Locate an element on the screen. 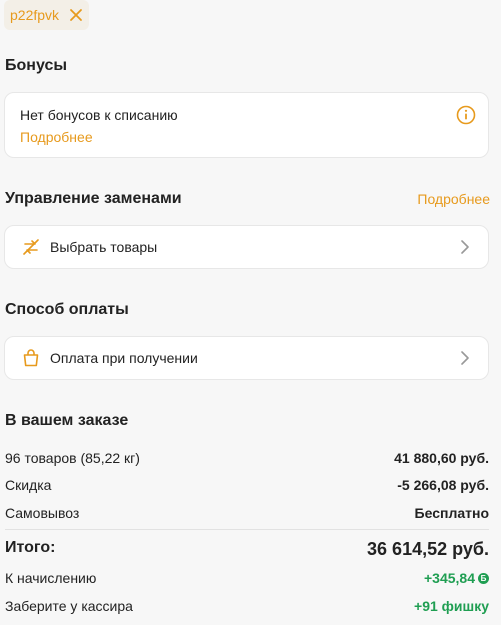 Image resolution: width=501 pixels, height=625 pixels. discount-row: Скидка -5 266,08 руб. is located at coordinates (247, 485).